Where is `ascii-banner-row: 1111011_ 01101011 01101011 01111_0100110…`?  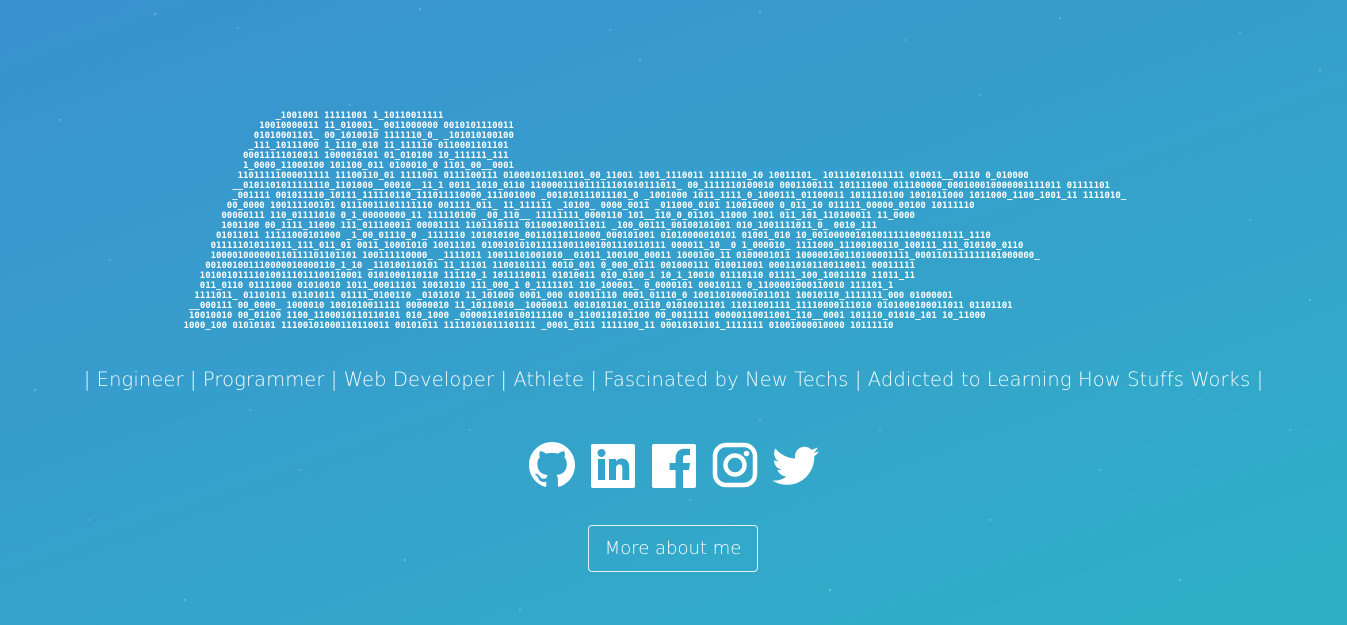 ascii-banner-row: 1111011_ 01101011 01101011 01111_0100110… is located at coordinates (573, 296).